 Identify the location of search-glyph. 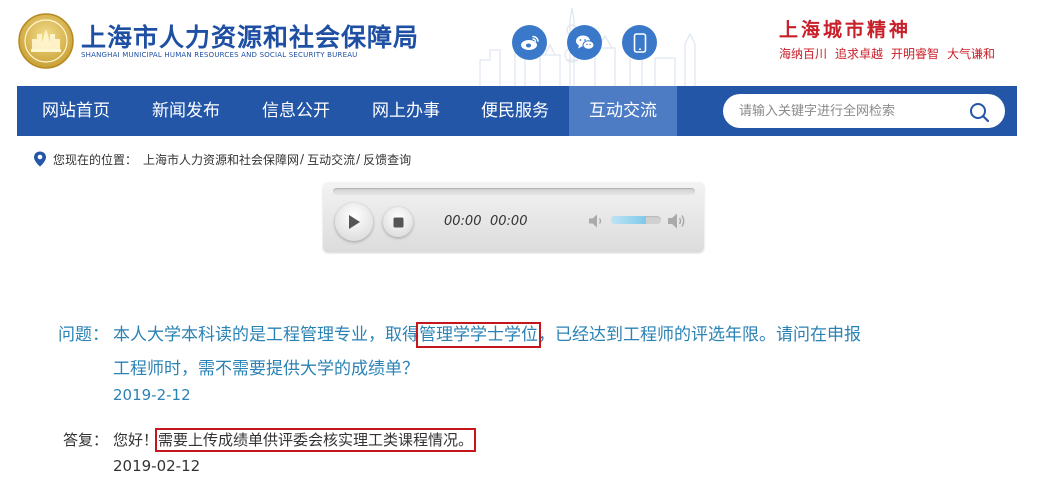
(980, 113).